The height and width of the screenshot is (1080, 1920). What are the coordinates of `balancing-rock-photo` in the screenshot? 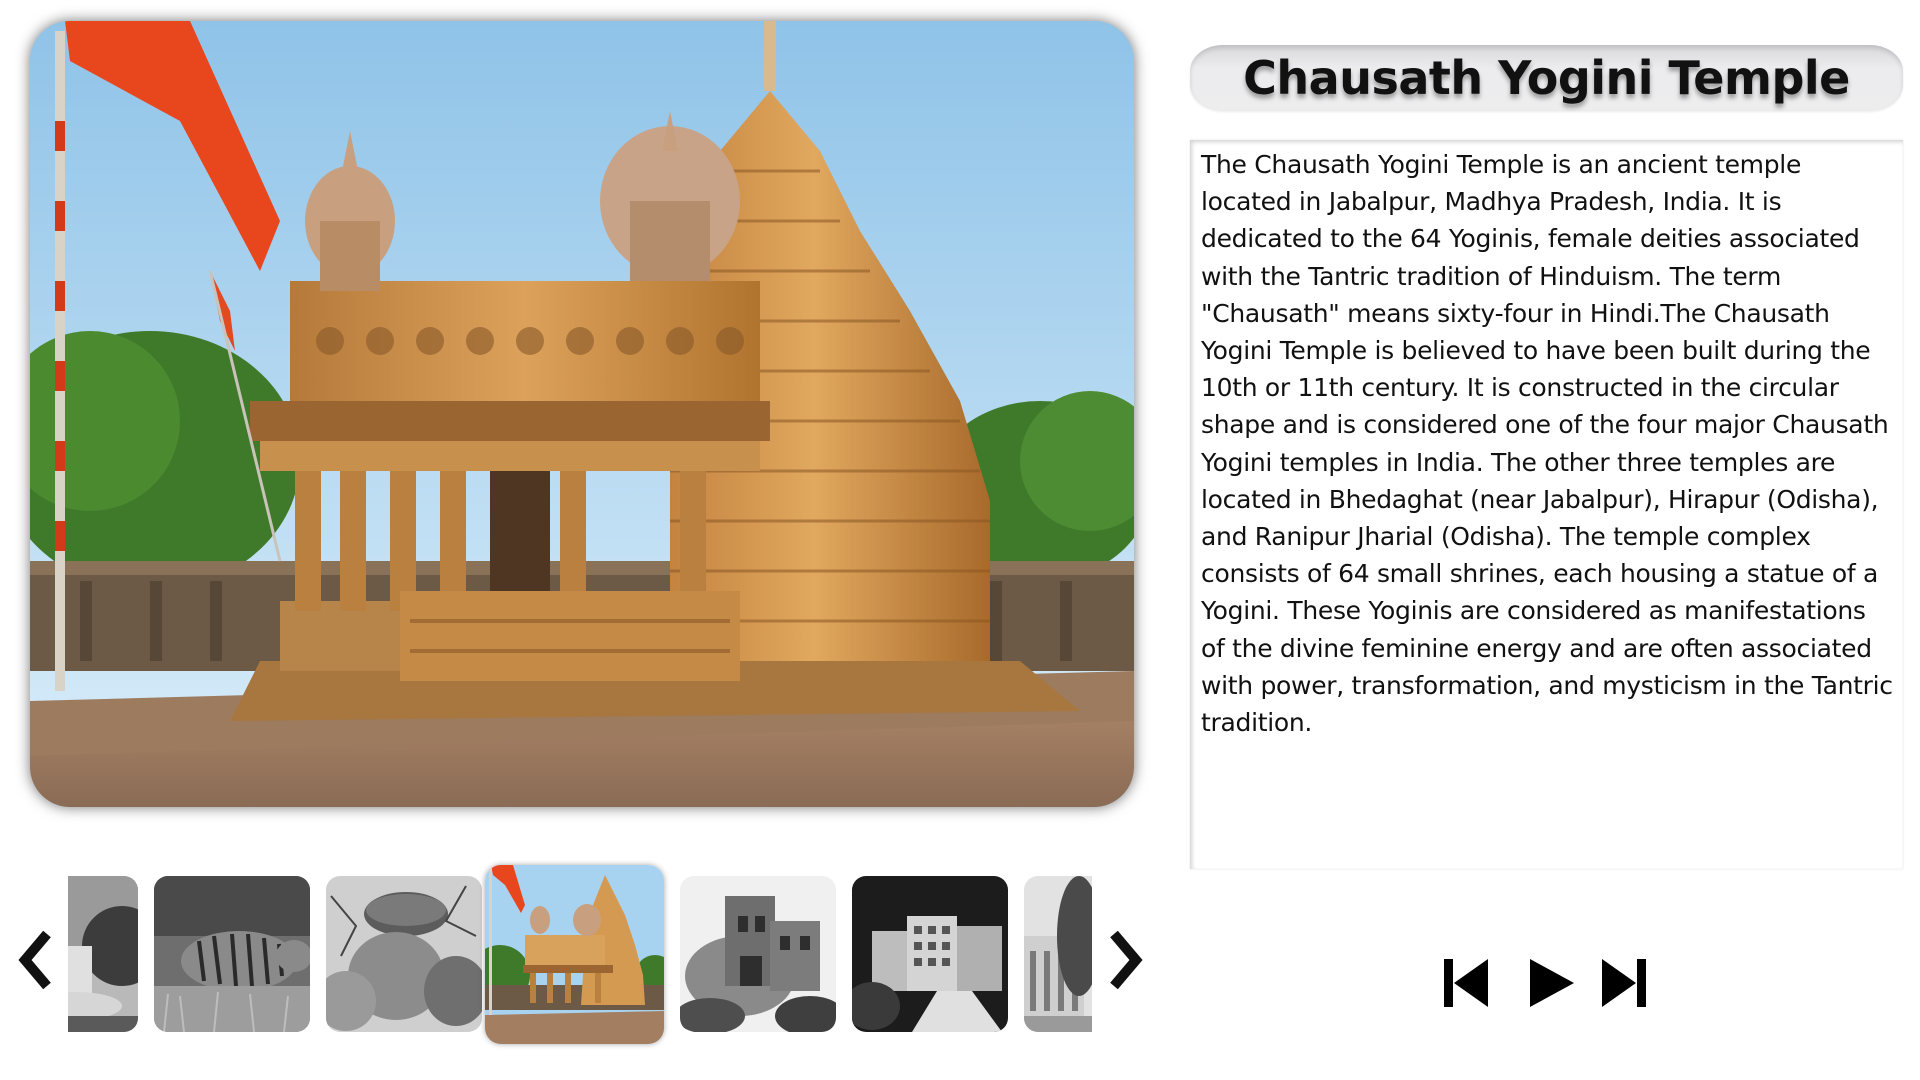 It's located at (404, 954).